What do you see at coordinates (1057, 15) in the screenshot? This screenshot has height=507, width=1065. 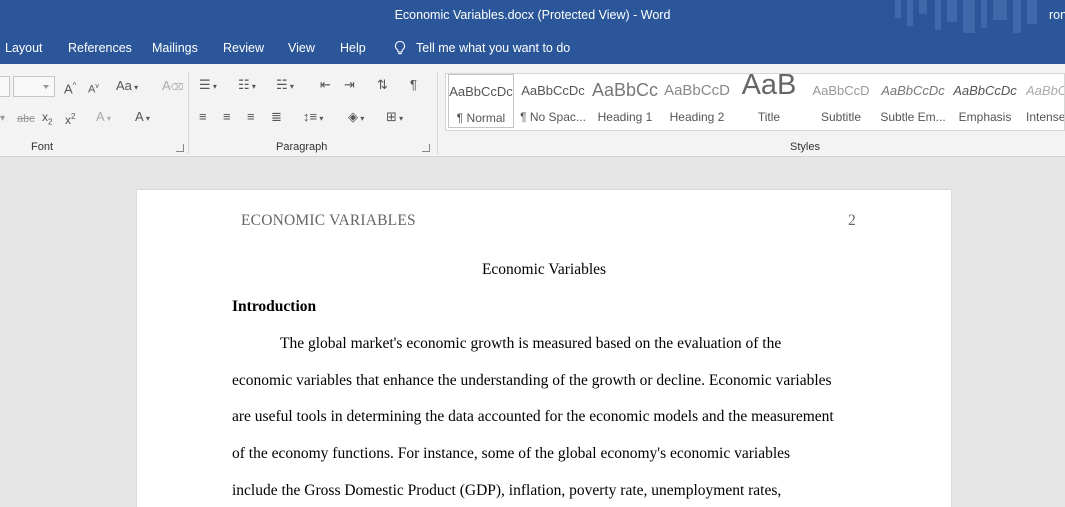 I see `account-name: ron` at bounding box center [1057, 15].